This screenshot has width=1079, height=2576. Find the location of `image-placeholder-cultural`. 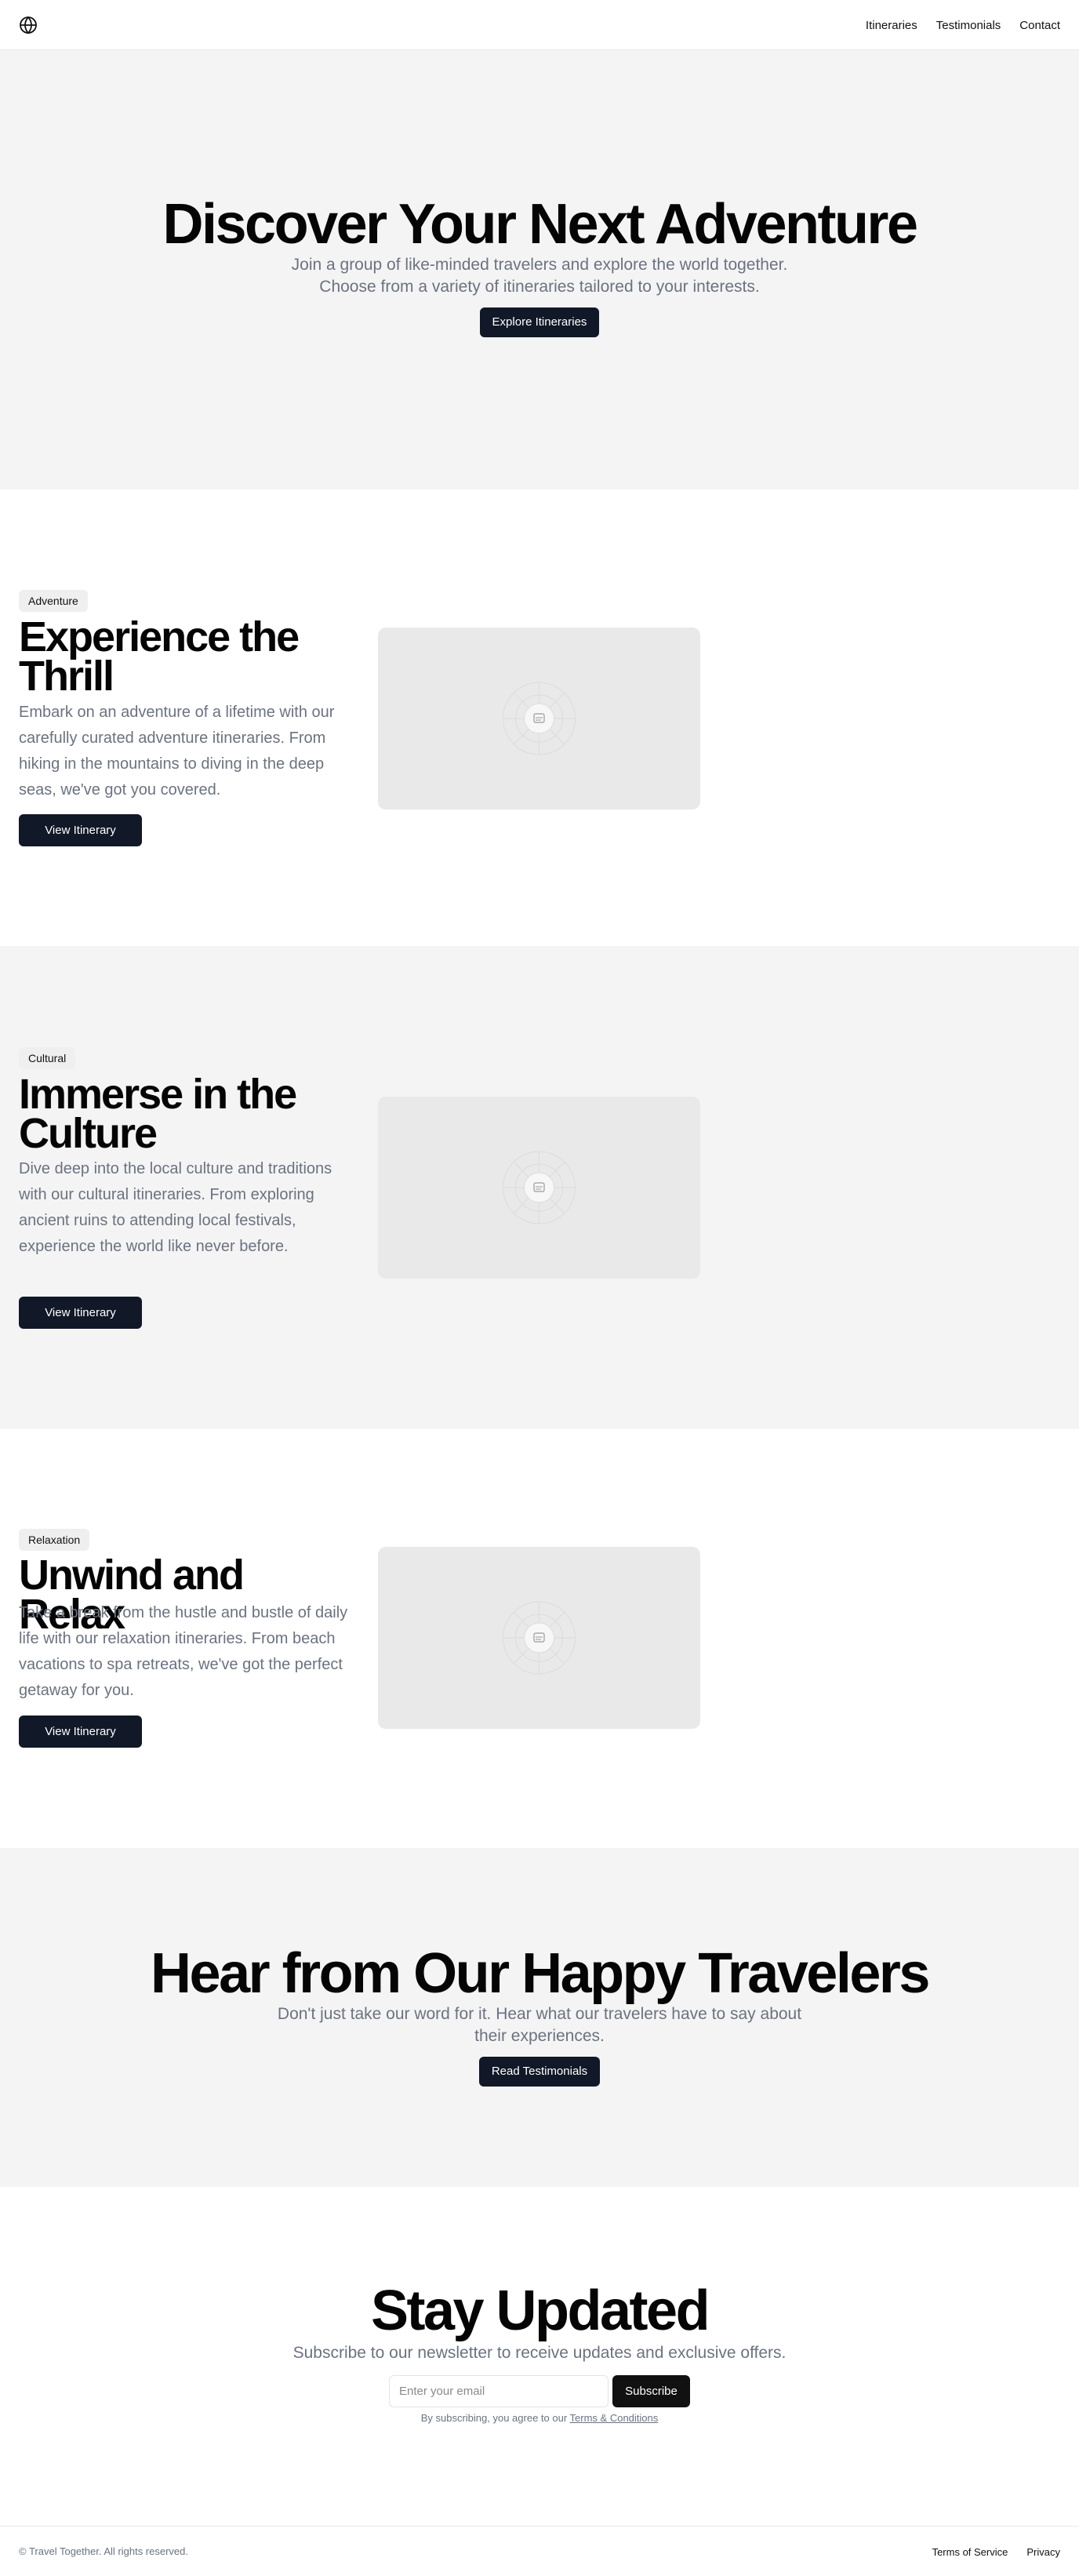

image-placeholder-cultural is located at coordinates (539, 1188).